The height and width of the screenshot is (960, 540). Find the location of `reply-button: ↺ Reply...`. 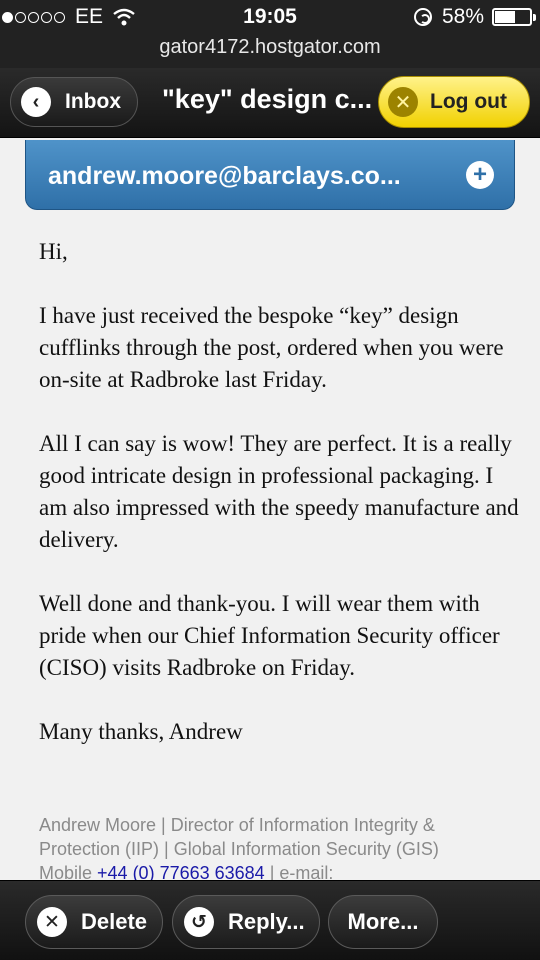

reply-button: ↺ Reply... is located at coordinates (246, 922).